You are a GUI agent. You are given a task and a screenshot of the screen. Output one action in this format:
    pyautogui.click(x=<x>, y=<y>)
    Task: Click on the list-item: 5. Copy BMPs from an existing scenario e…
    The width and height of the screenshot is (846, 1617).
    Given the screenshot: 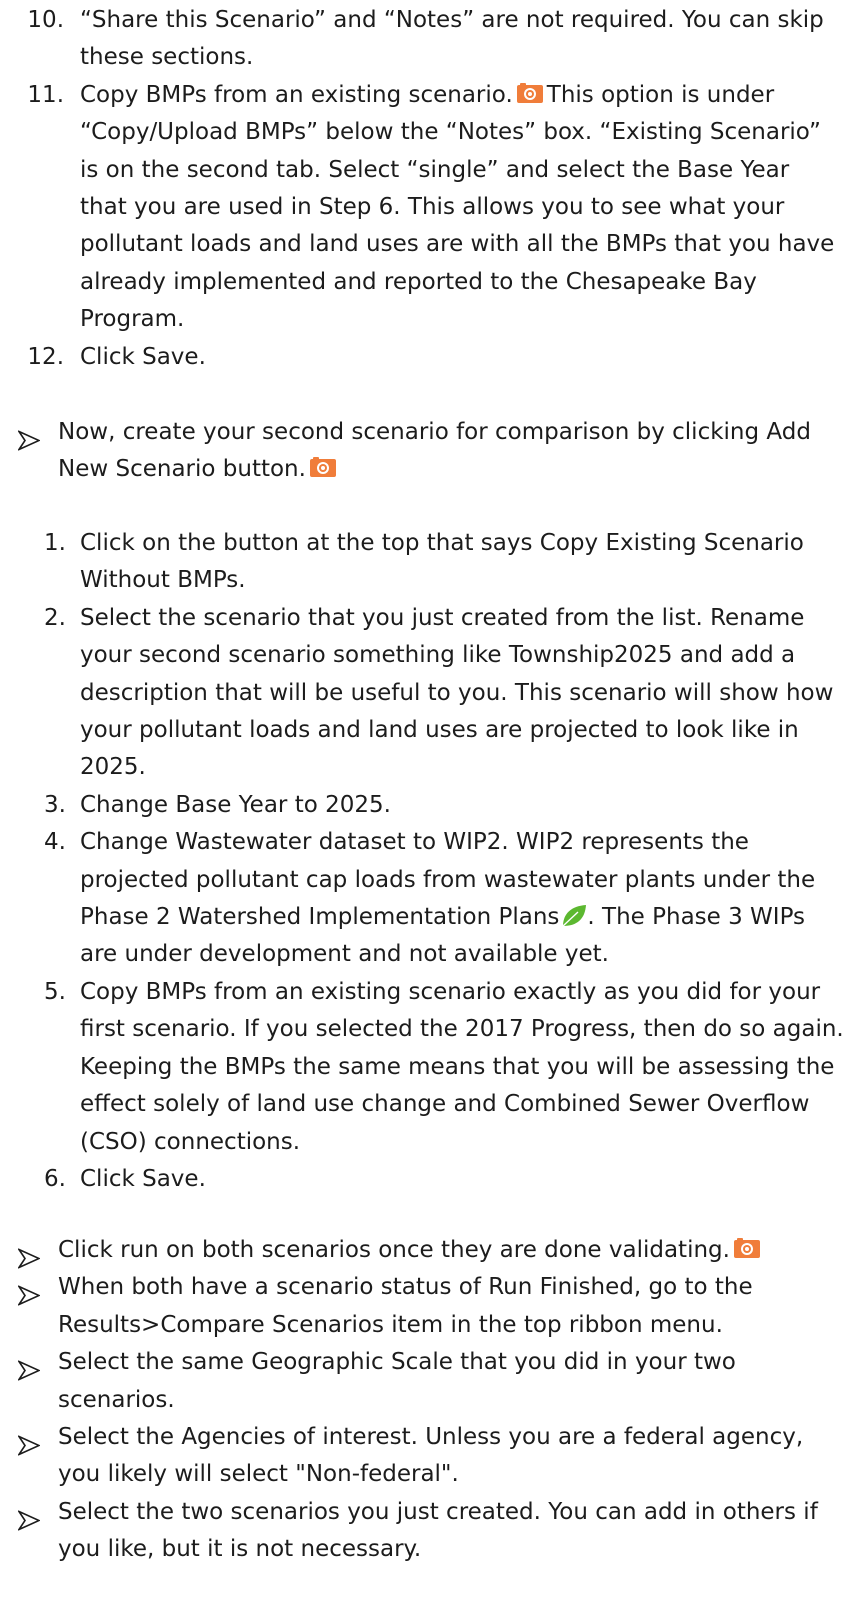 What is the action you would take?
    pyautogui.click(x=423, y=1067)
    